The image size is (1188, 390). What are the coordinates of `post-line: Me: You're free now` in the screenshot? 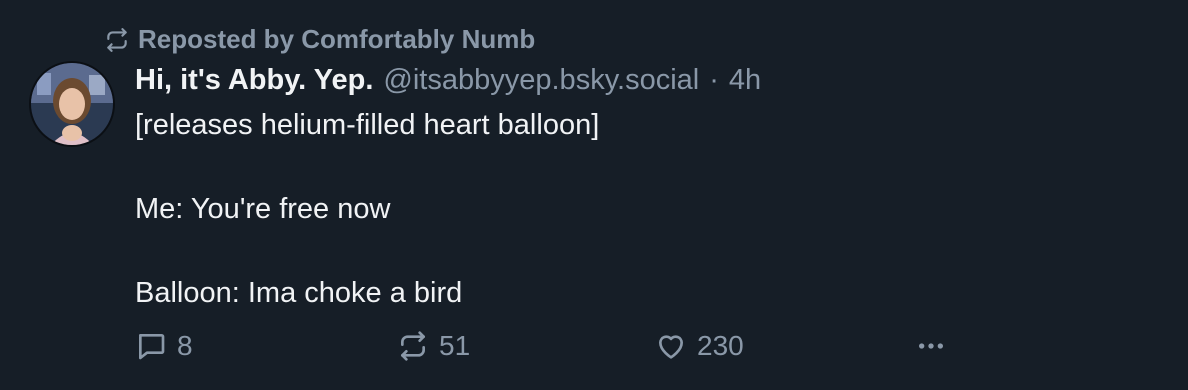 It's located at (263, 209).